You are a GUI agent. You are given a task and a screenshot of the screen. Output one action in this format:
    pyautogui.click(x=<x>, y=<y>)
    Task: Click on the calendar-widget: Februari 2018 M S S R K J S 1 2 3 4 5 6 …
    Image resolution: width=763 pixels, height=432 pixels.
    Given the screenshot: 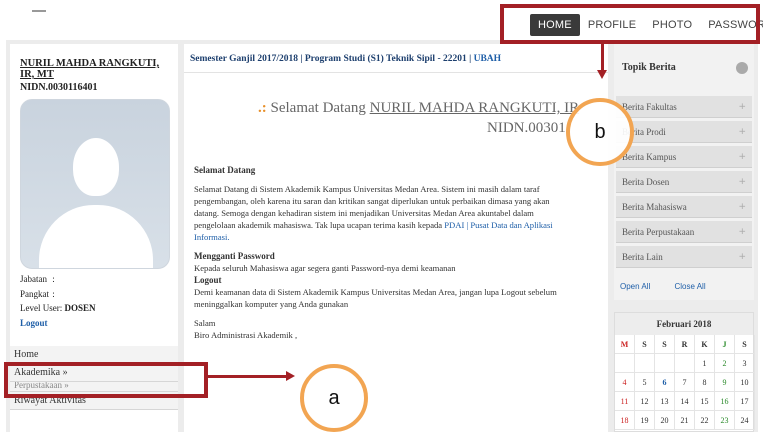 What is the action you would take?
    pyautogui.click(x=684, y=372)
    